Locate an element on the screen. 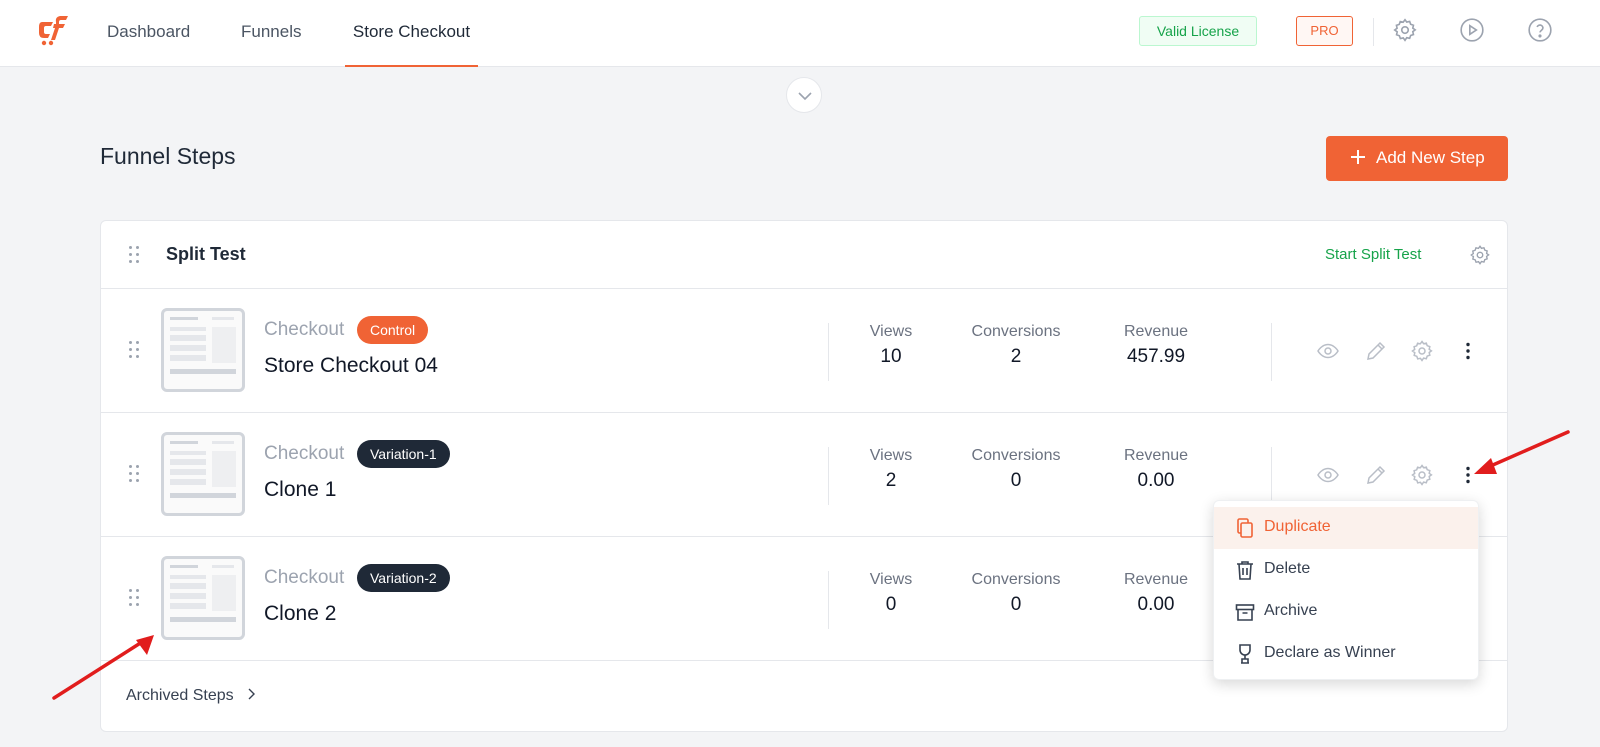  split-test-settings-icon is located at coordinates (1480, 255).